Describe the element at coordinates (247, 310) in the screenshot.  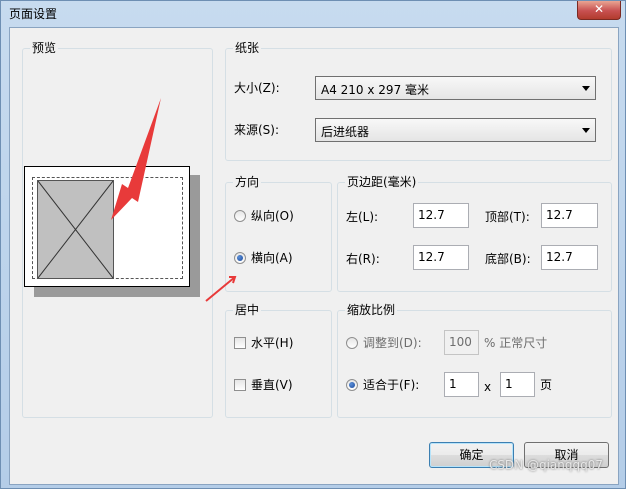
I see `center-group-label: 居中` at that location.